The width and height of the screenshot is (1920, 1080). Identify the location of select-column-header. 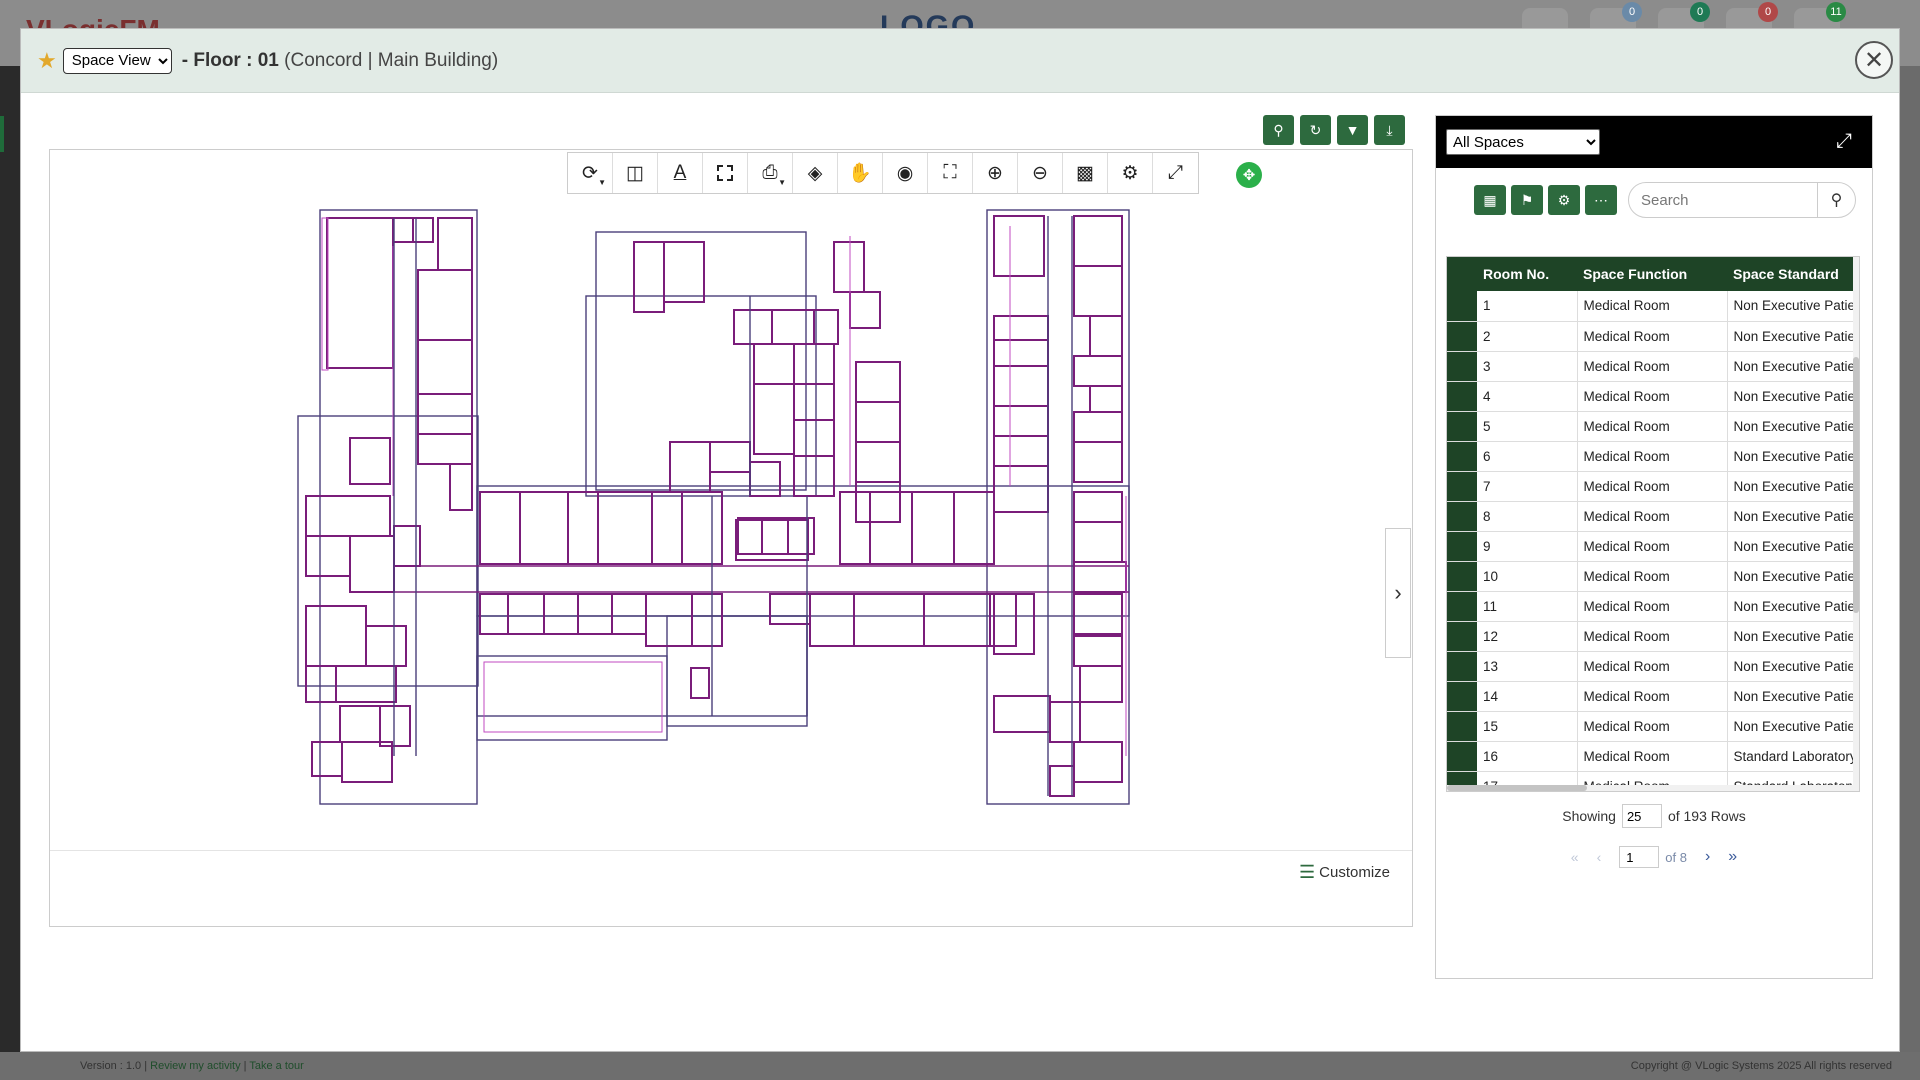
(1462, 274).